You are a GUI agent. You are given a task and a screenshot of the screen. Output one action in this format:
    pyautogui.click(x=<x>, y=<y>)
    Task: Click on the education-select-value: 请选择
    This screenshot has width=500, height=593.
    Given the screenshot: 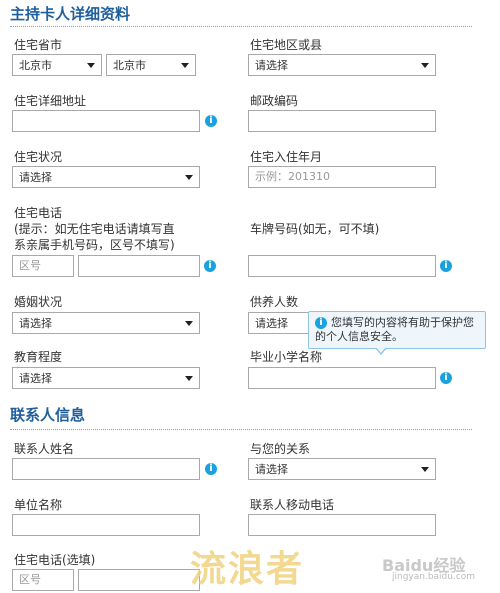 What is the action you would take?
    pyautogui.click(x=35, y=378)
    